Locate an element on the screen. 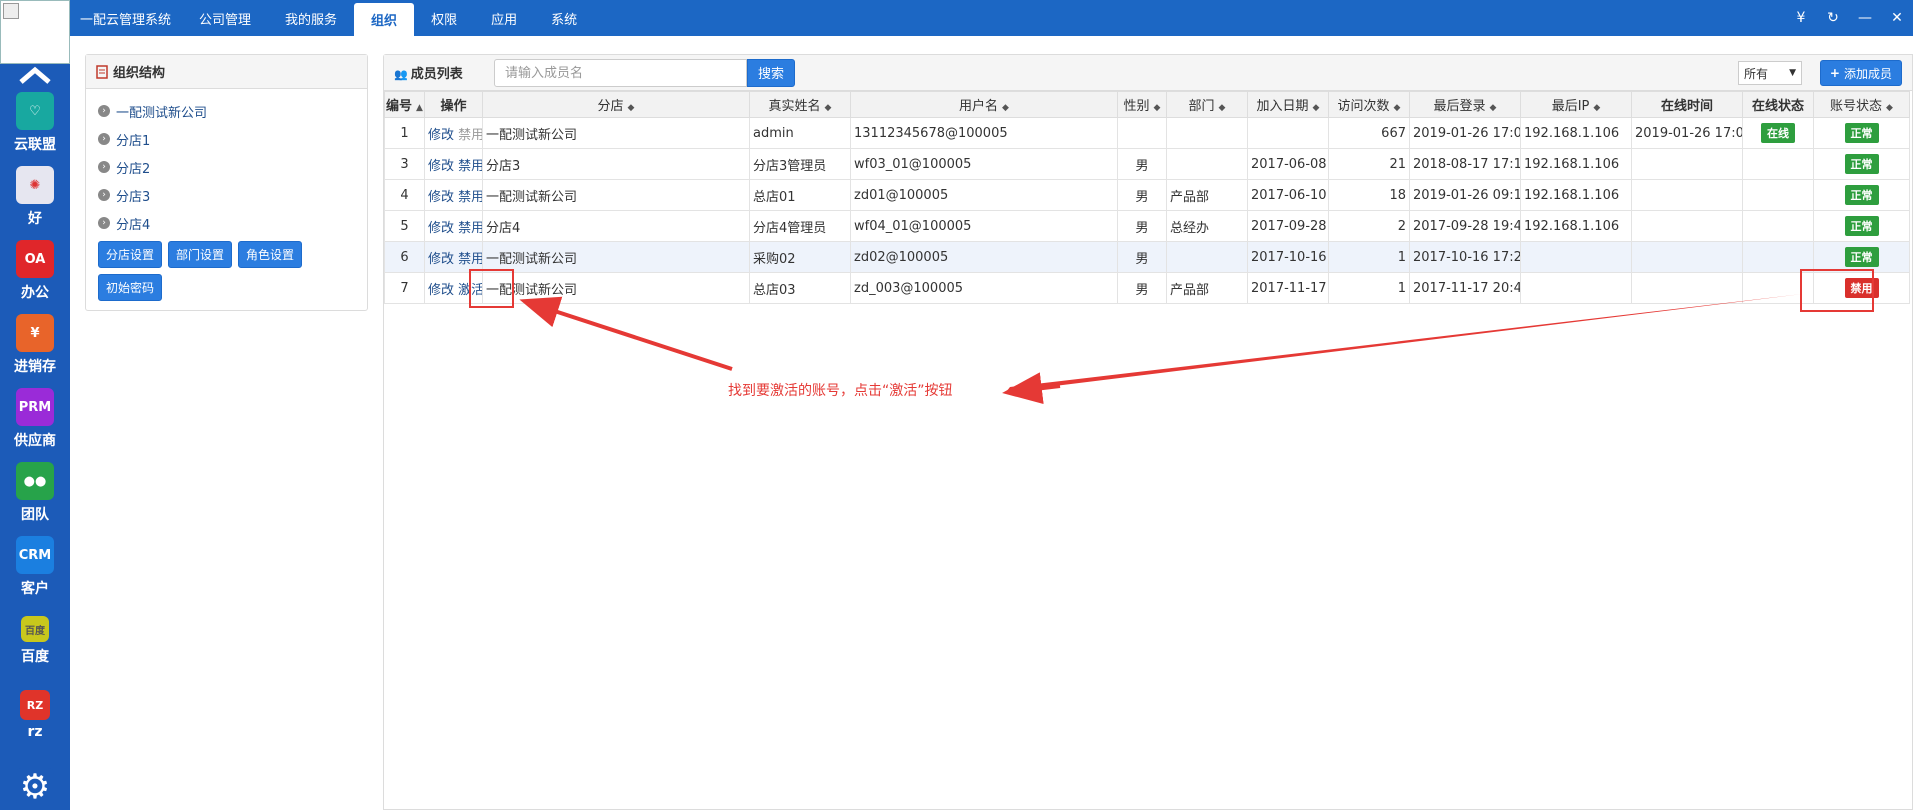 This screenshot has width=1913, height=810. org-tree-item: › 分店3 is located at coordinates (232, 195).